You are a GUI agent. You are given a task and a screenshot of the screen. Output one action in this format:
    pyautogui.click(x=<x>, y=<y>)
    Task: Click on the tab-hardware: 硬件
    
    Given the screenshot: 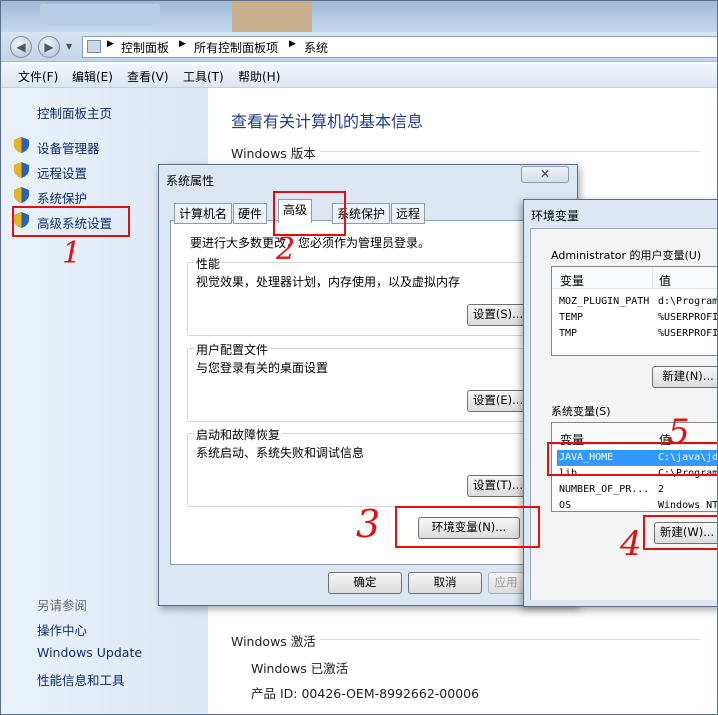 What is the action you would take?
    pyautogui.click(x=250, y=213)
    